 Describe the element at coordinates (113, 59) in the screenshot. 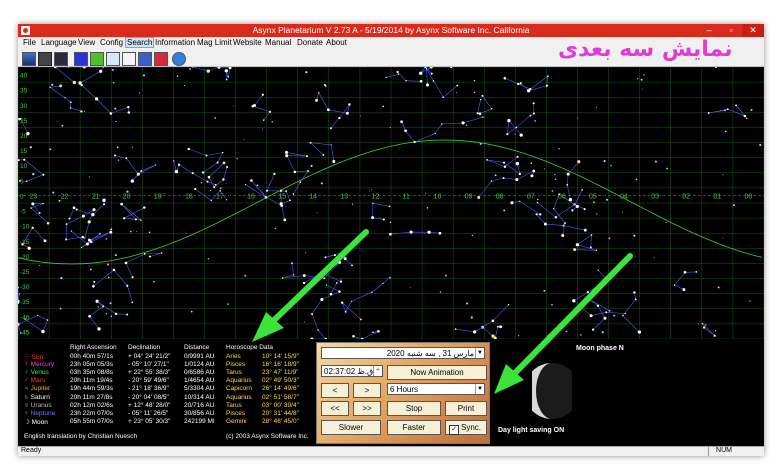

I see `page-icon` at that location.